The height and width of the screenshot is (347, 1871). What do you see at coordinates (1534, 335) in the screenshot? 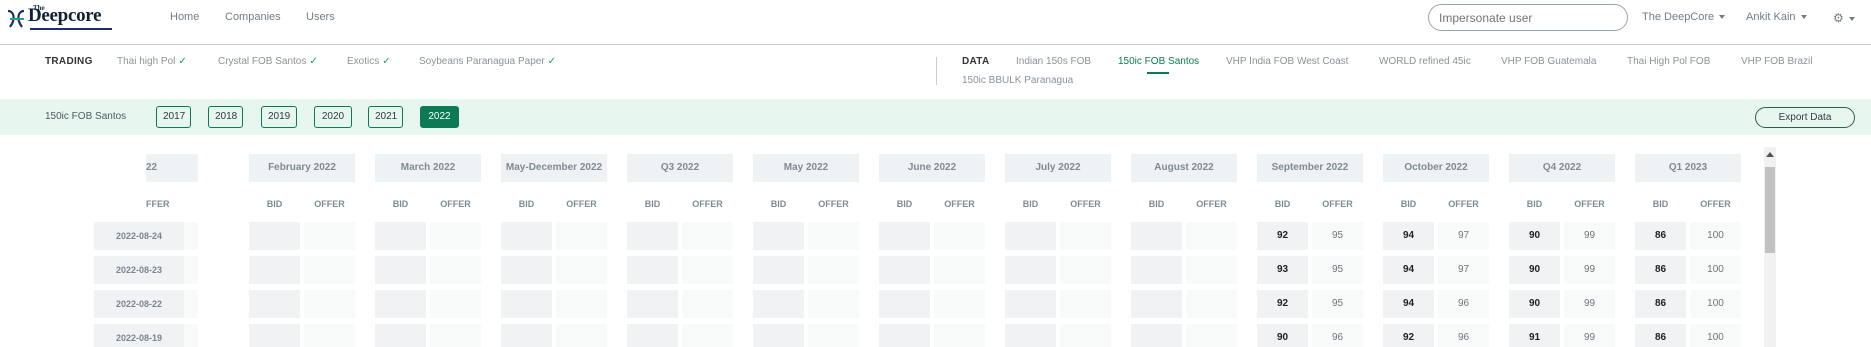
I see `bid-cell: 91` at bounding box center [1534, 335].